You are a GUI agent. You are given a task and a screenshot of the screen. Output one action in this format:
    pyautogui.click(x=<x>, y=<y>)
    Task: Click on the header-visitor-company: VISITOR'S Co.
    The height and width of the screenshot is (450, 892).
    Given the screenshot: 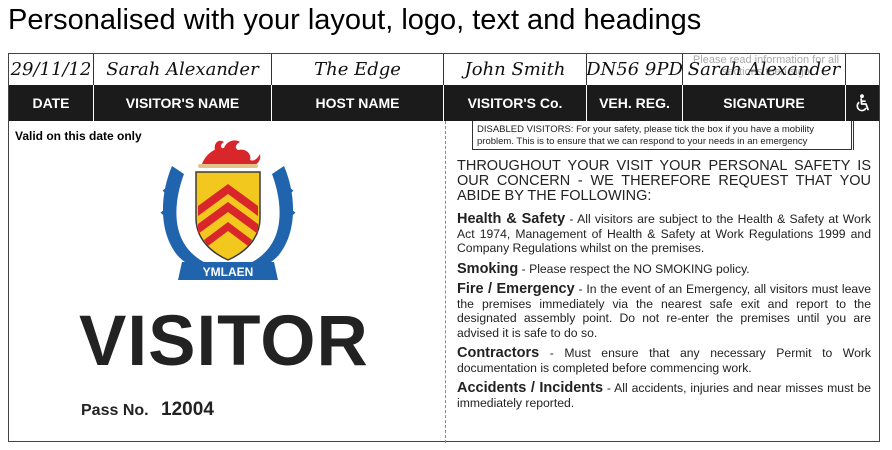 What is the action you would take?
    pyautogui.click(x=515, y=103)
    